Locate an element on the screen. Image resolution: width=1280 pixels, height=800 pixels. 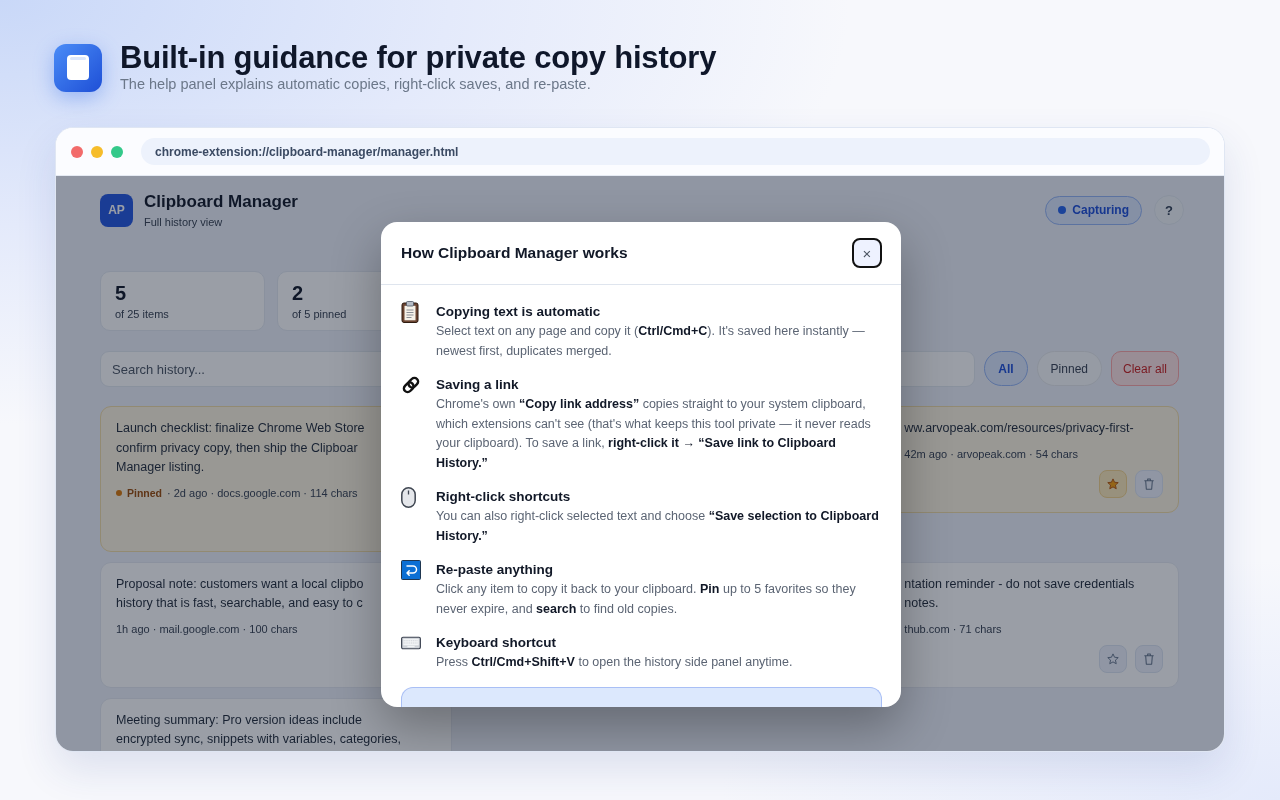
close-button: × is located at coordinates (867, 253).